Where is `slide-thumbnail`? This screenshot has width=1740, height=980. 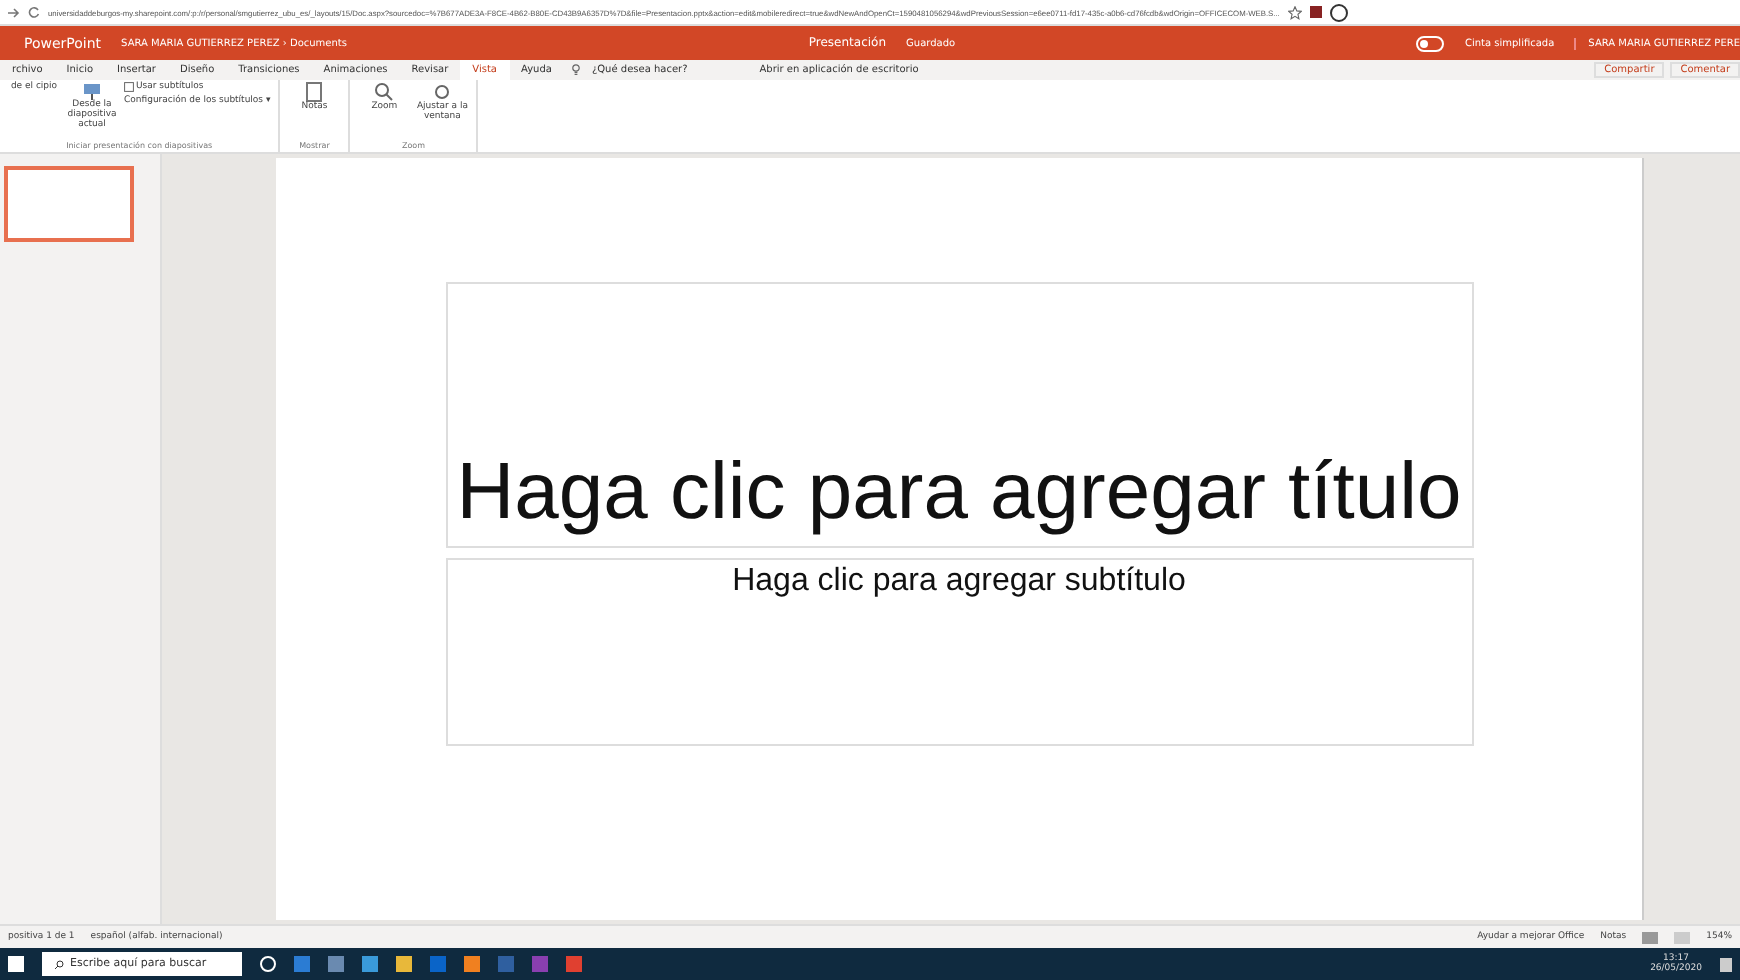 slide-thumbnail is located at coordinates (69, 204).